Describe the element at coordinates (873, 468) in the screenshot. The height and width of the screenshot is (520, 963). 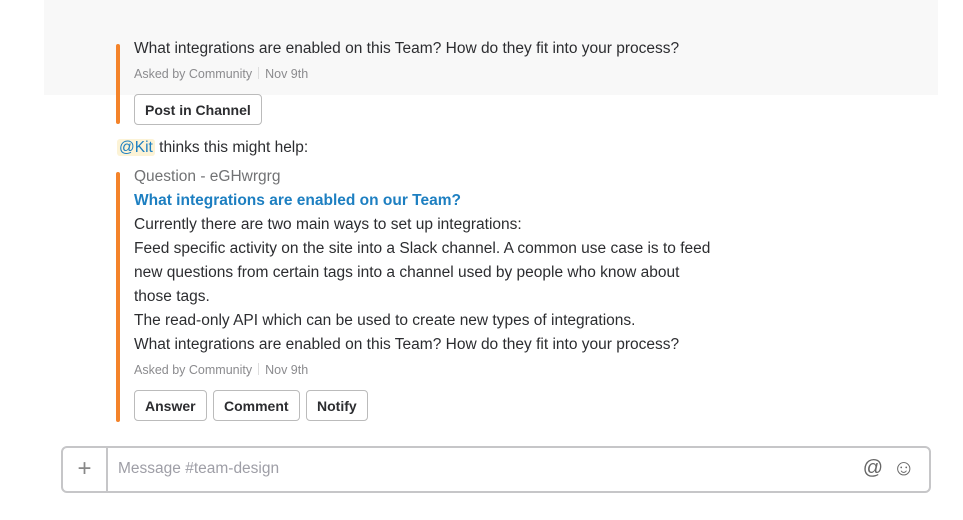
I see `mention-icon: @` at that location.